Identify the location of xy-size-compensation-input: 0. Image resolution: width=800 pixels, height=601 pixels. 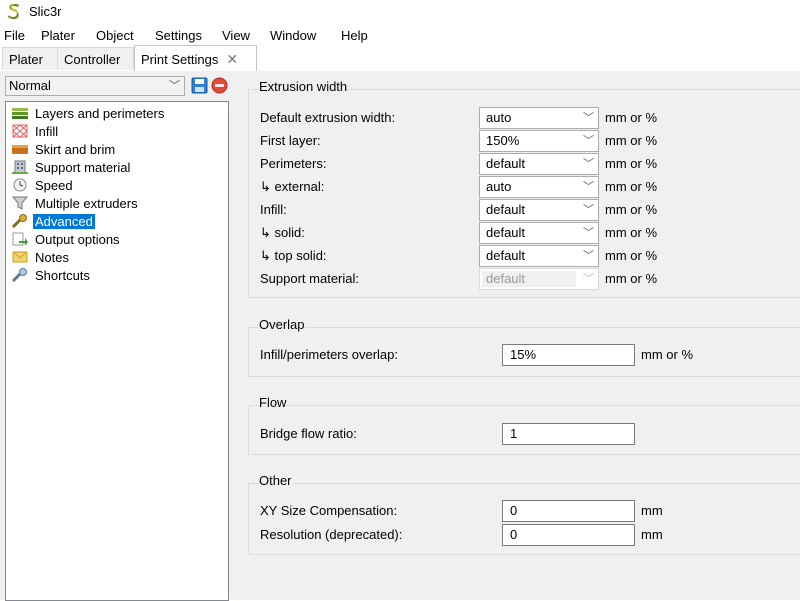
(568, 511).